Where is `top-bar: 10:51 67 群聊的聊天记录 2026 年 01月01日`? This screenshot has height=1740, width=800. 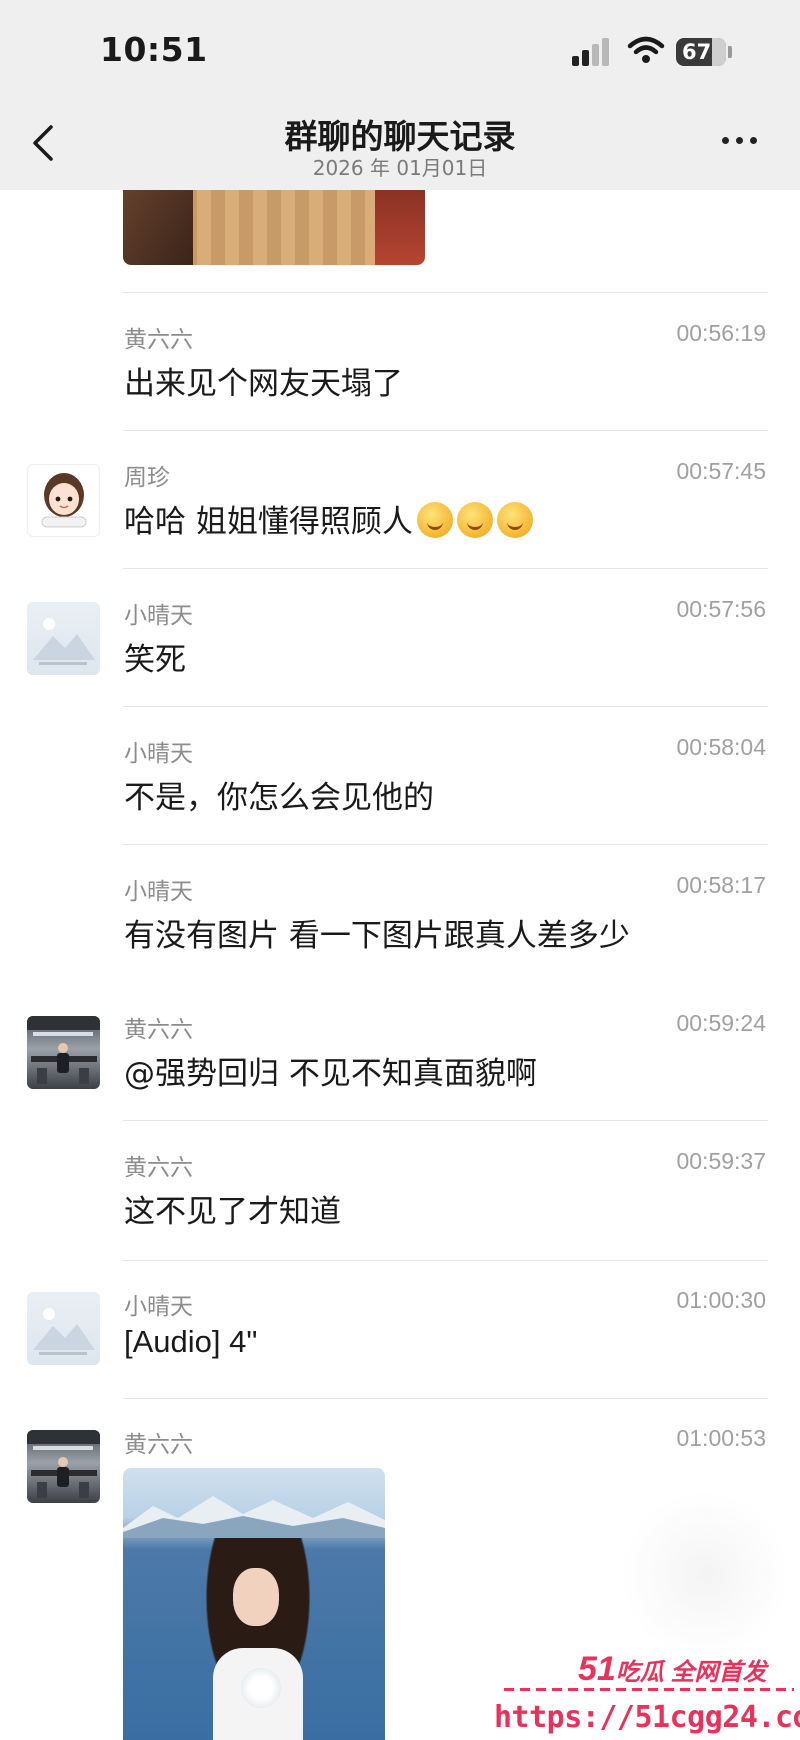
top-bar: 10:51 67 群聊的聊天记录 2026 年 01月01日 is located at coordinates (400, 95).